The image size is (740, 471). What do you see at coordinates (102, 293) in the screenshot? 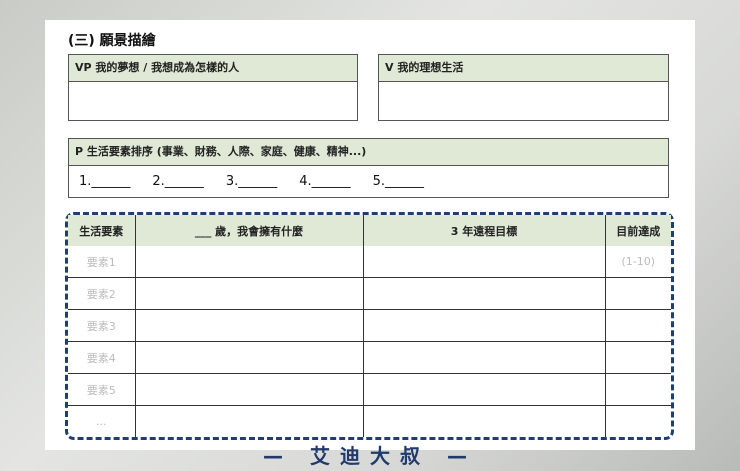
I see `table-cell: 要素2` at bounding box center [102, 293].